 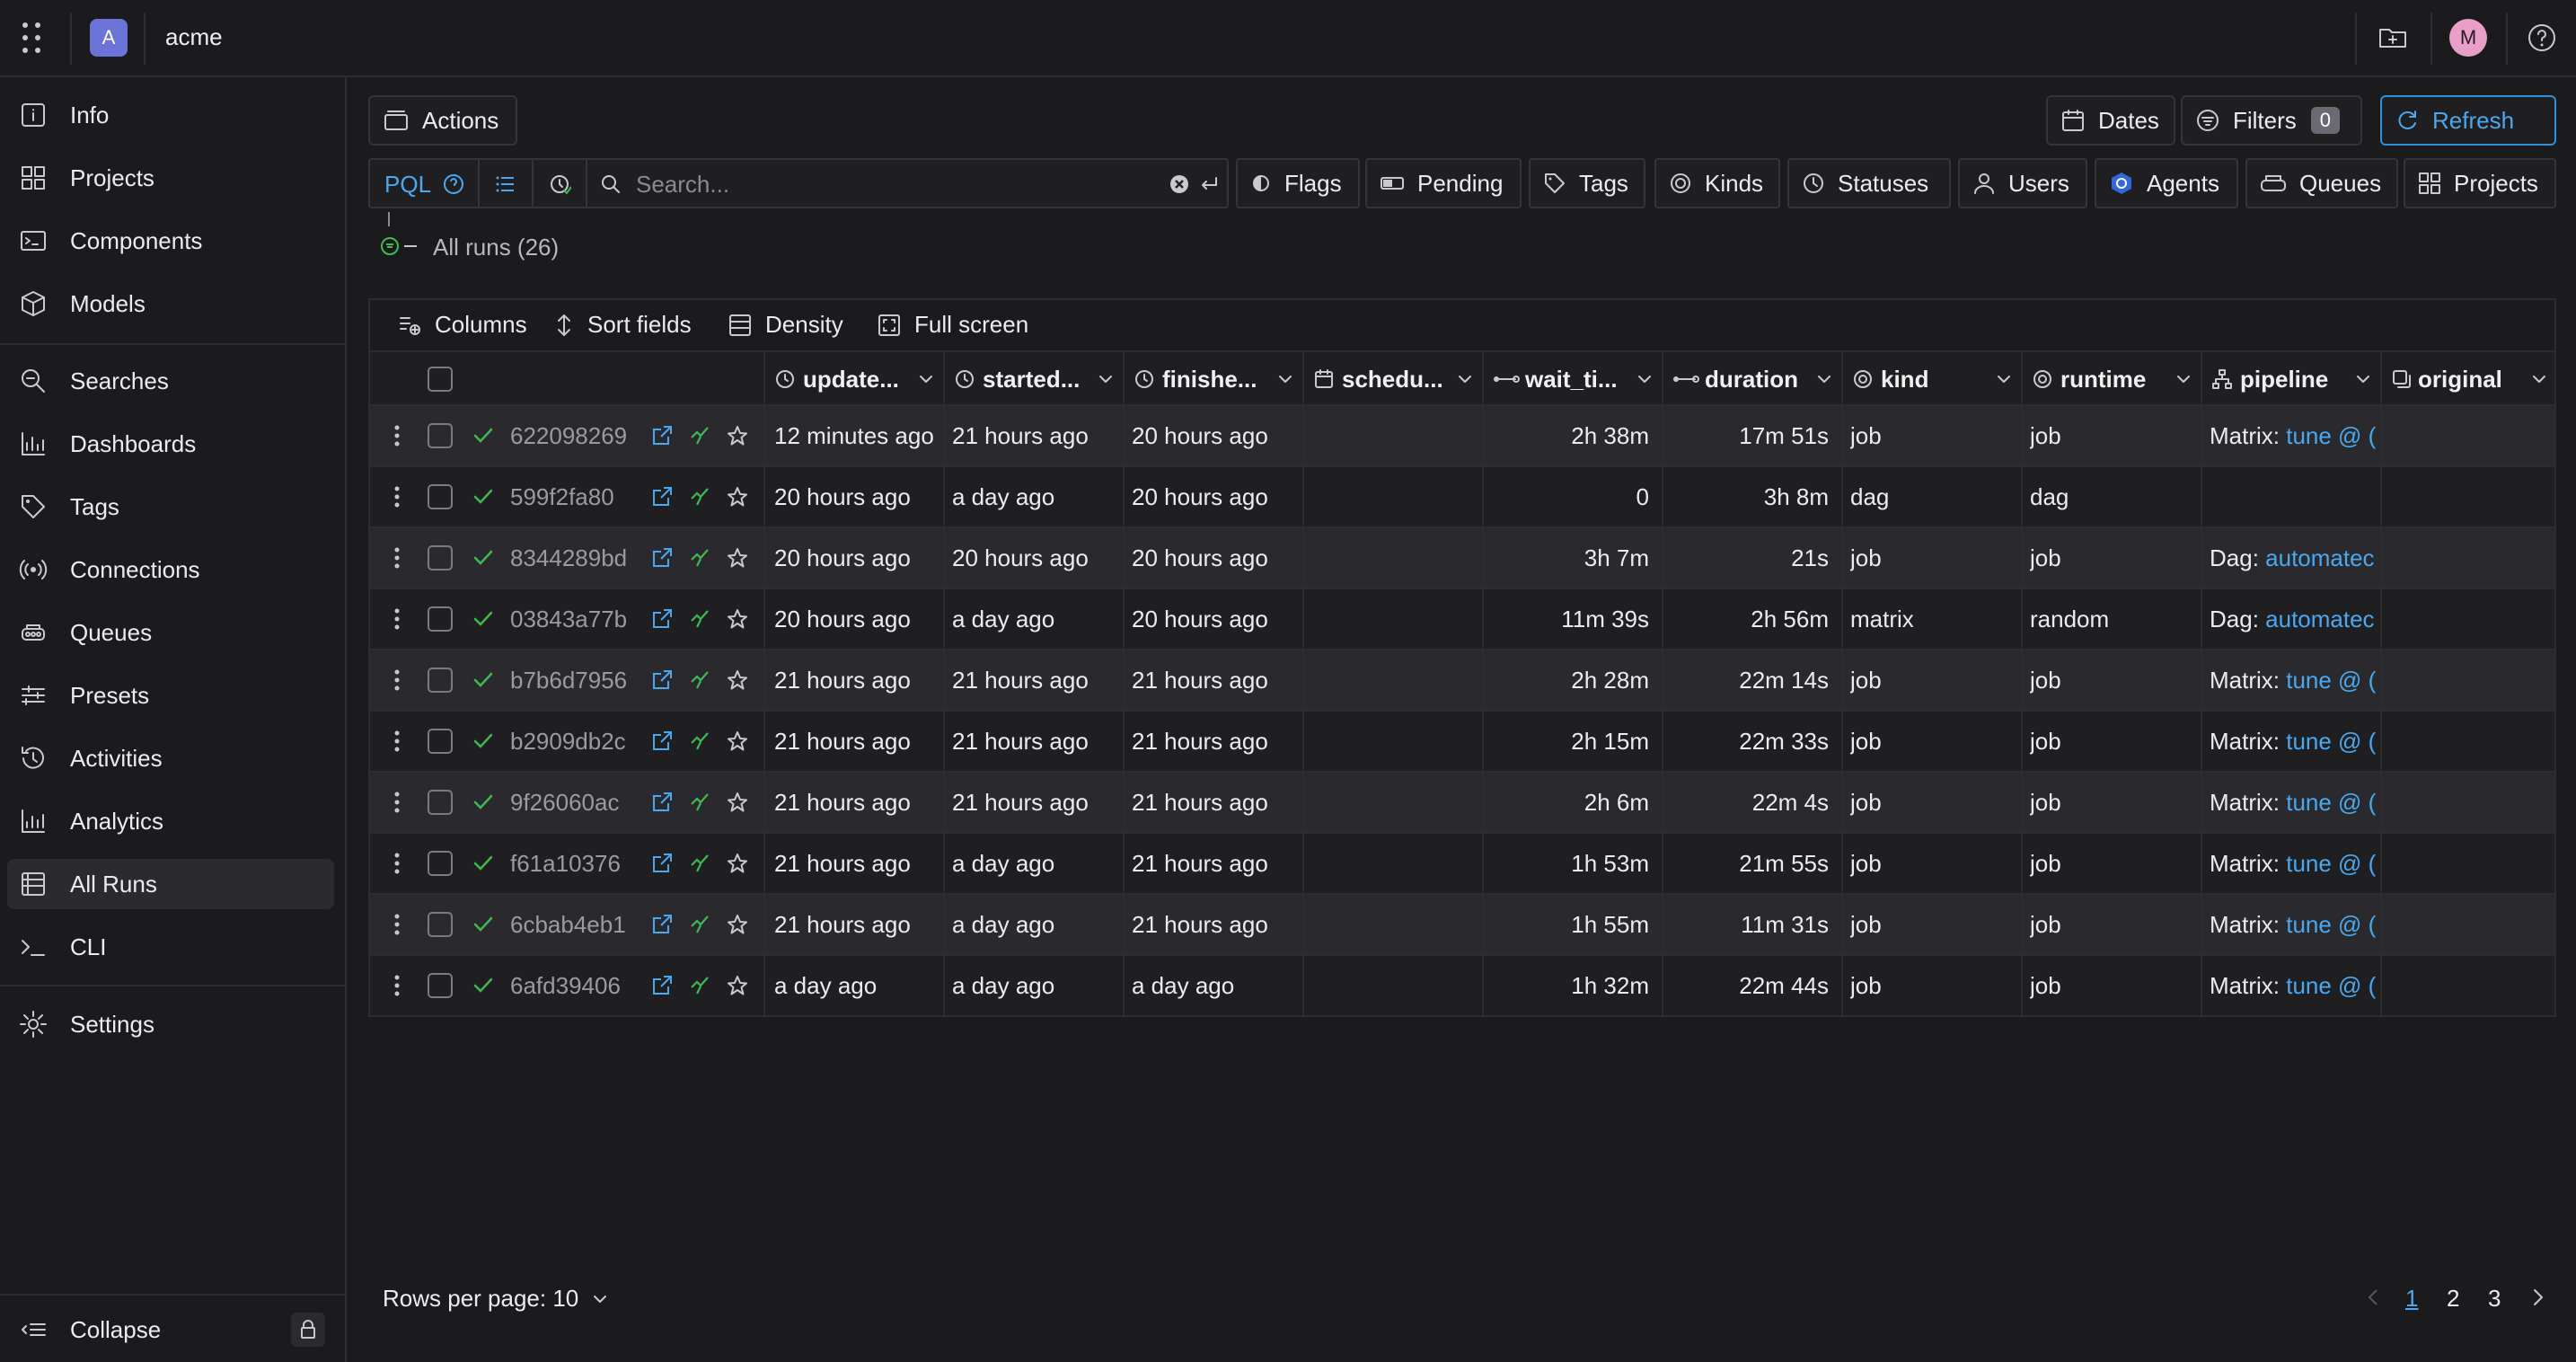 What do you see at coordinates (785, 325) in the screenshot?
I see `density-button: Density` at bounding box center [785, 325].